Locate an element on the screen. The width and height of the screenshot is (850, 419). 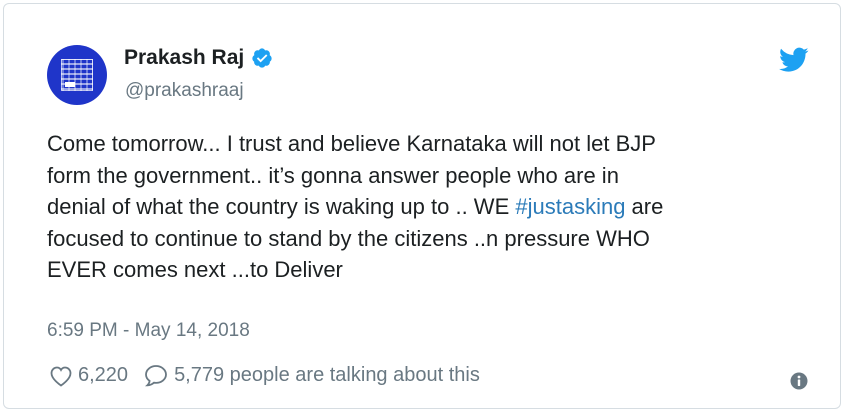
reply-button: 5,779 people are talking about this is located at coordinates (312, 375).